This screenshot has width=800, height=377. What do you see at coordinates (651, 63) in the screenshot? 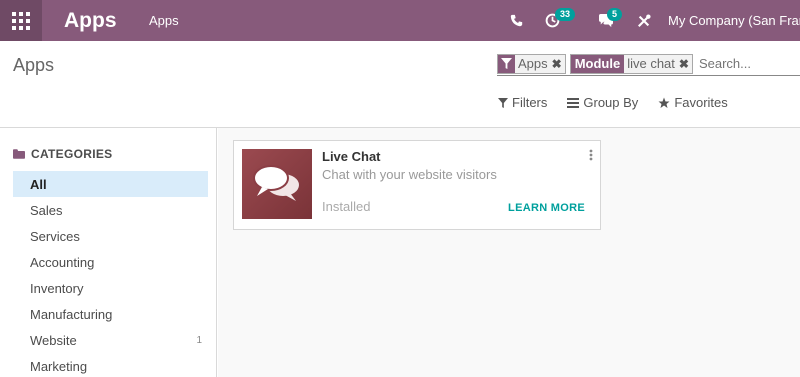
I see `facet-value: live chat` at bounding box center [651, 63].